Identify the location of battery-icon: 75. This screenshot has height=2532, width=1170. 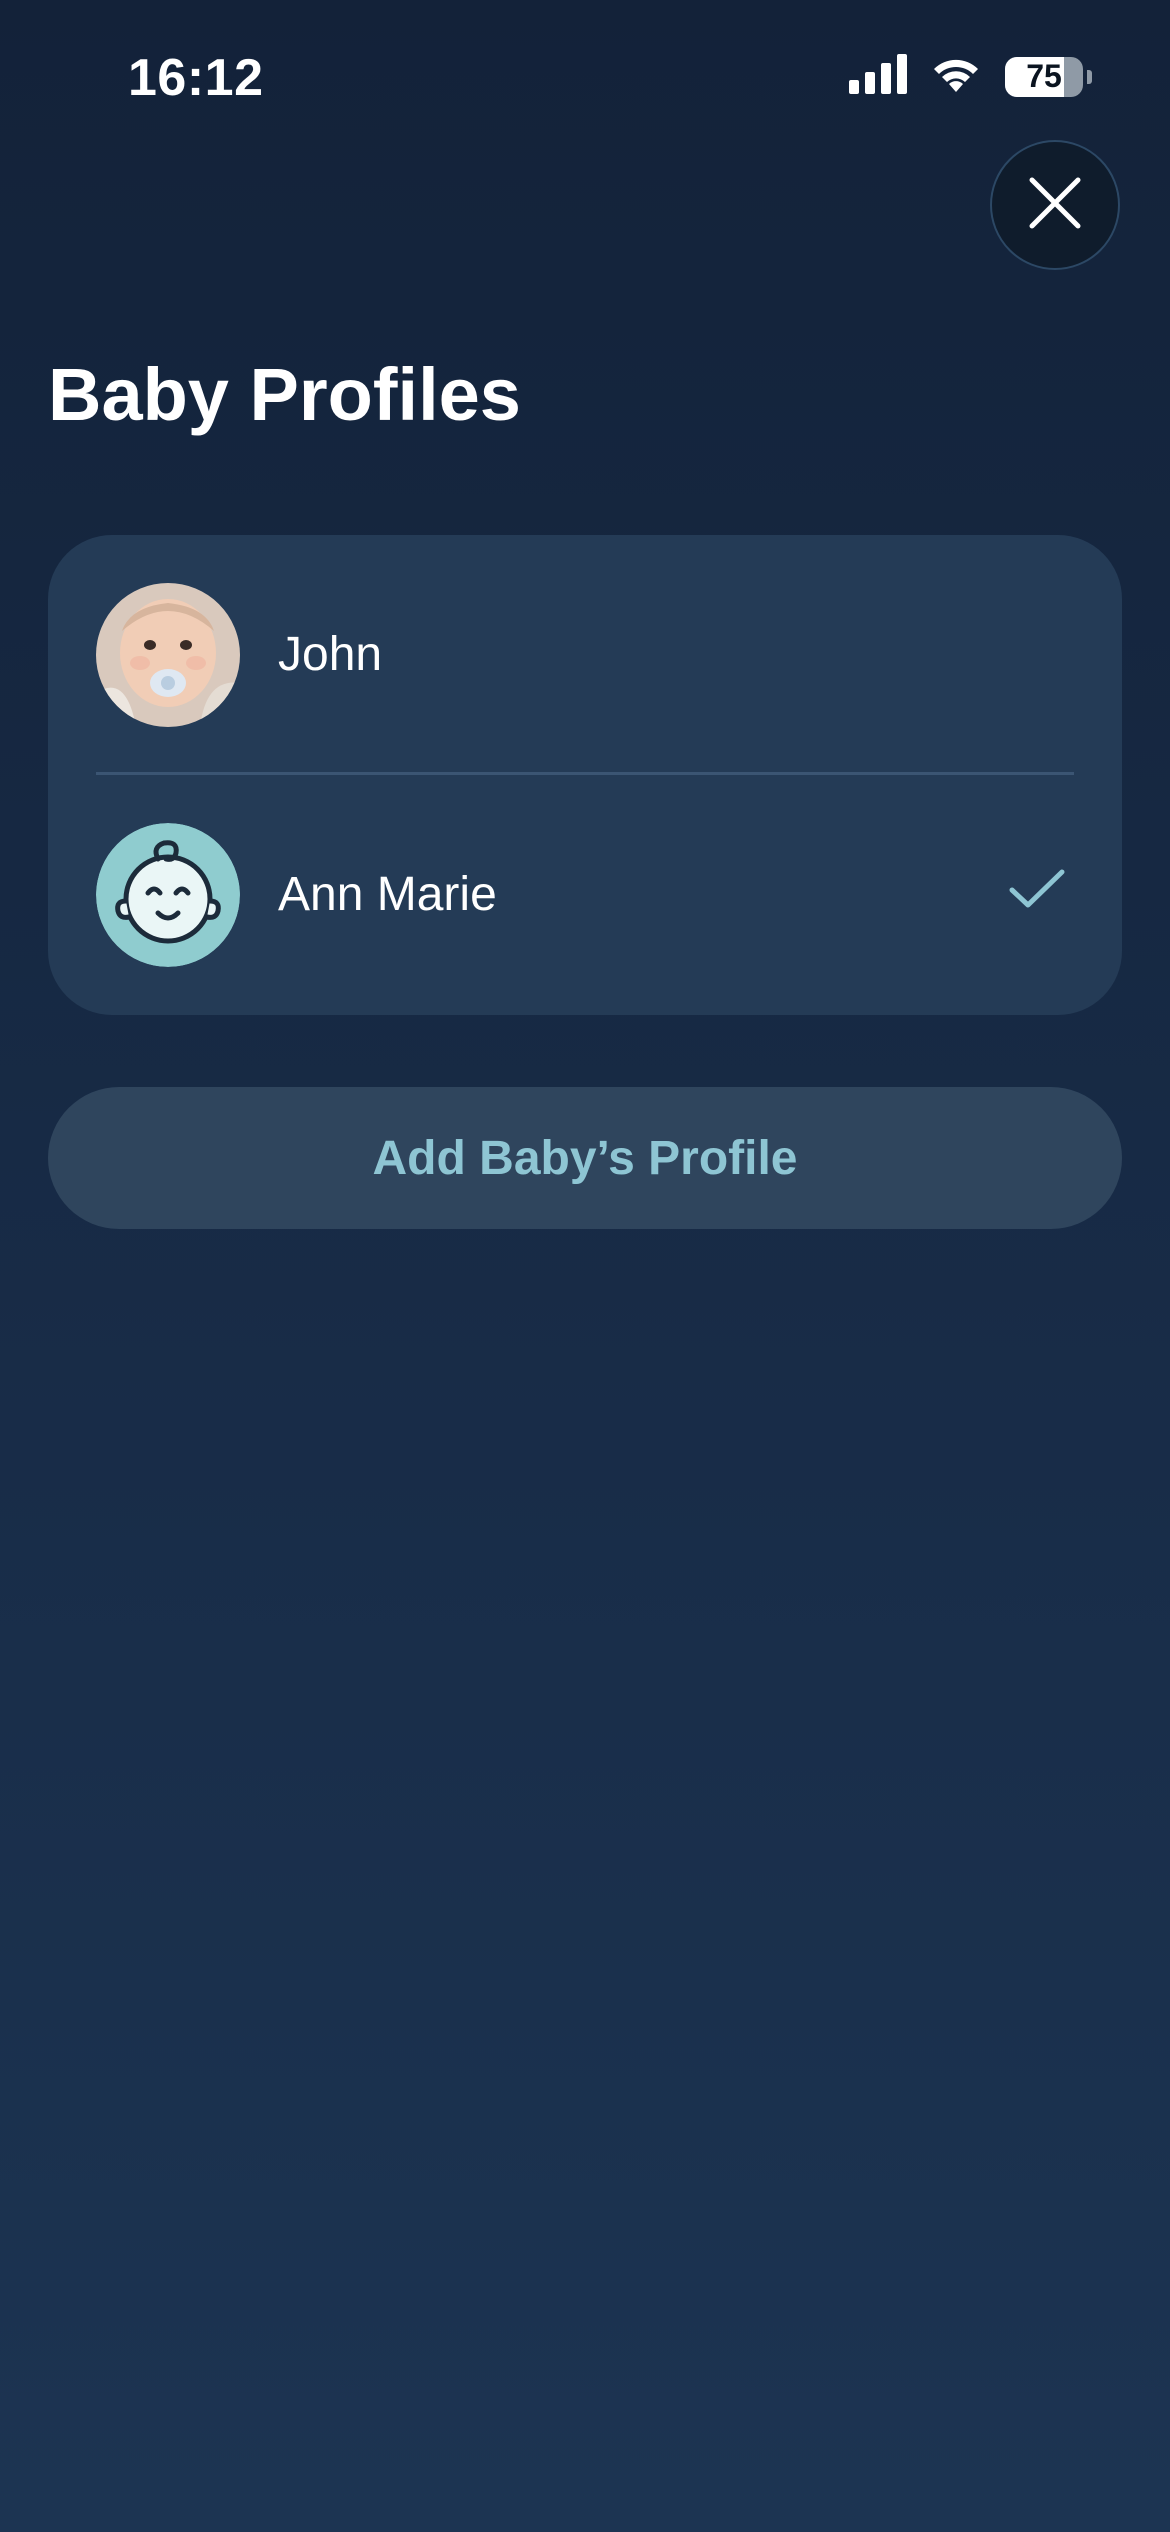
(1044, 76).